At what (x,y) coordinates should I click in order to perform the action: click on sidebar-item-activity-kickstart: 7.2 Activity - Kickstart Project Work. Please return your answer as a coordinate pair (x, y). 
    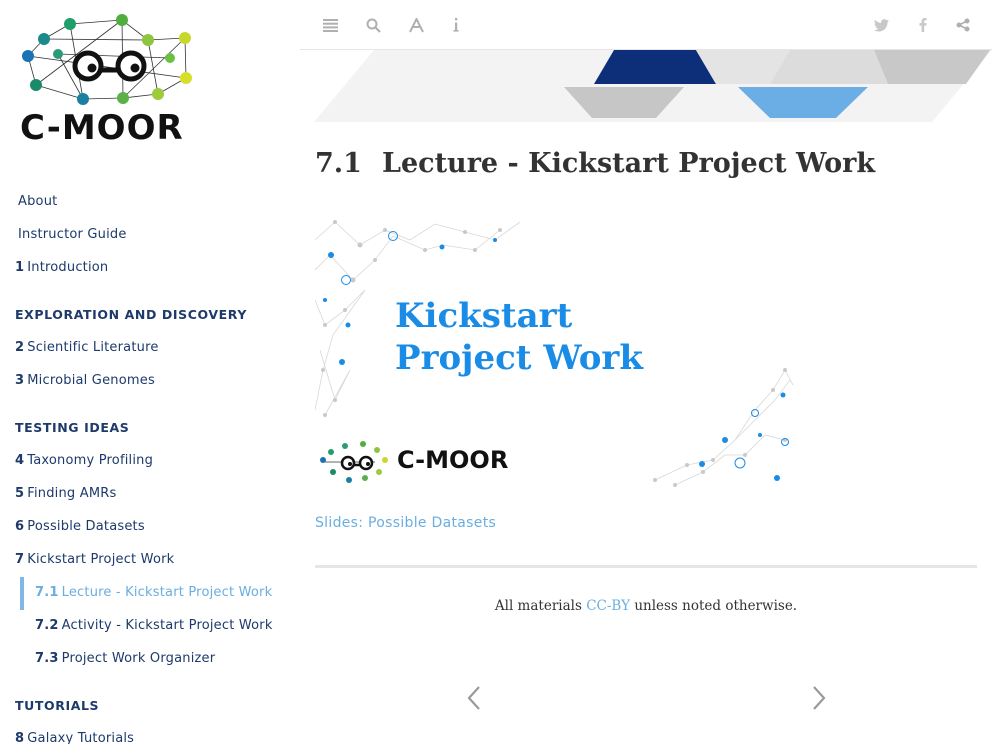
    Looking at the image, I should click on (154, 625).